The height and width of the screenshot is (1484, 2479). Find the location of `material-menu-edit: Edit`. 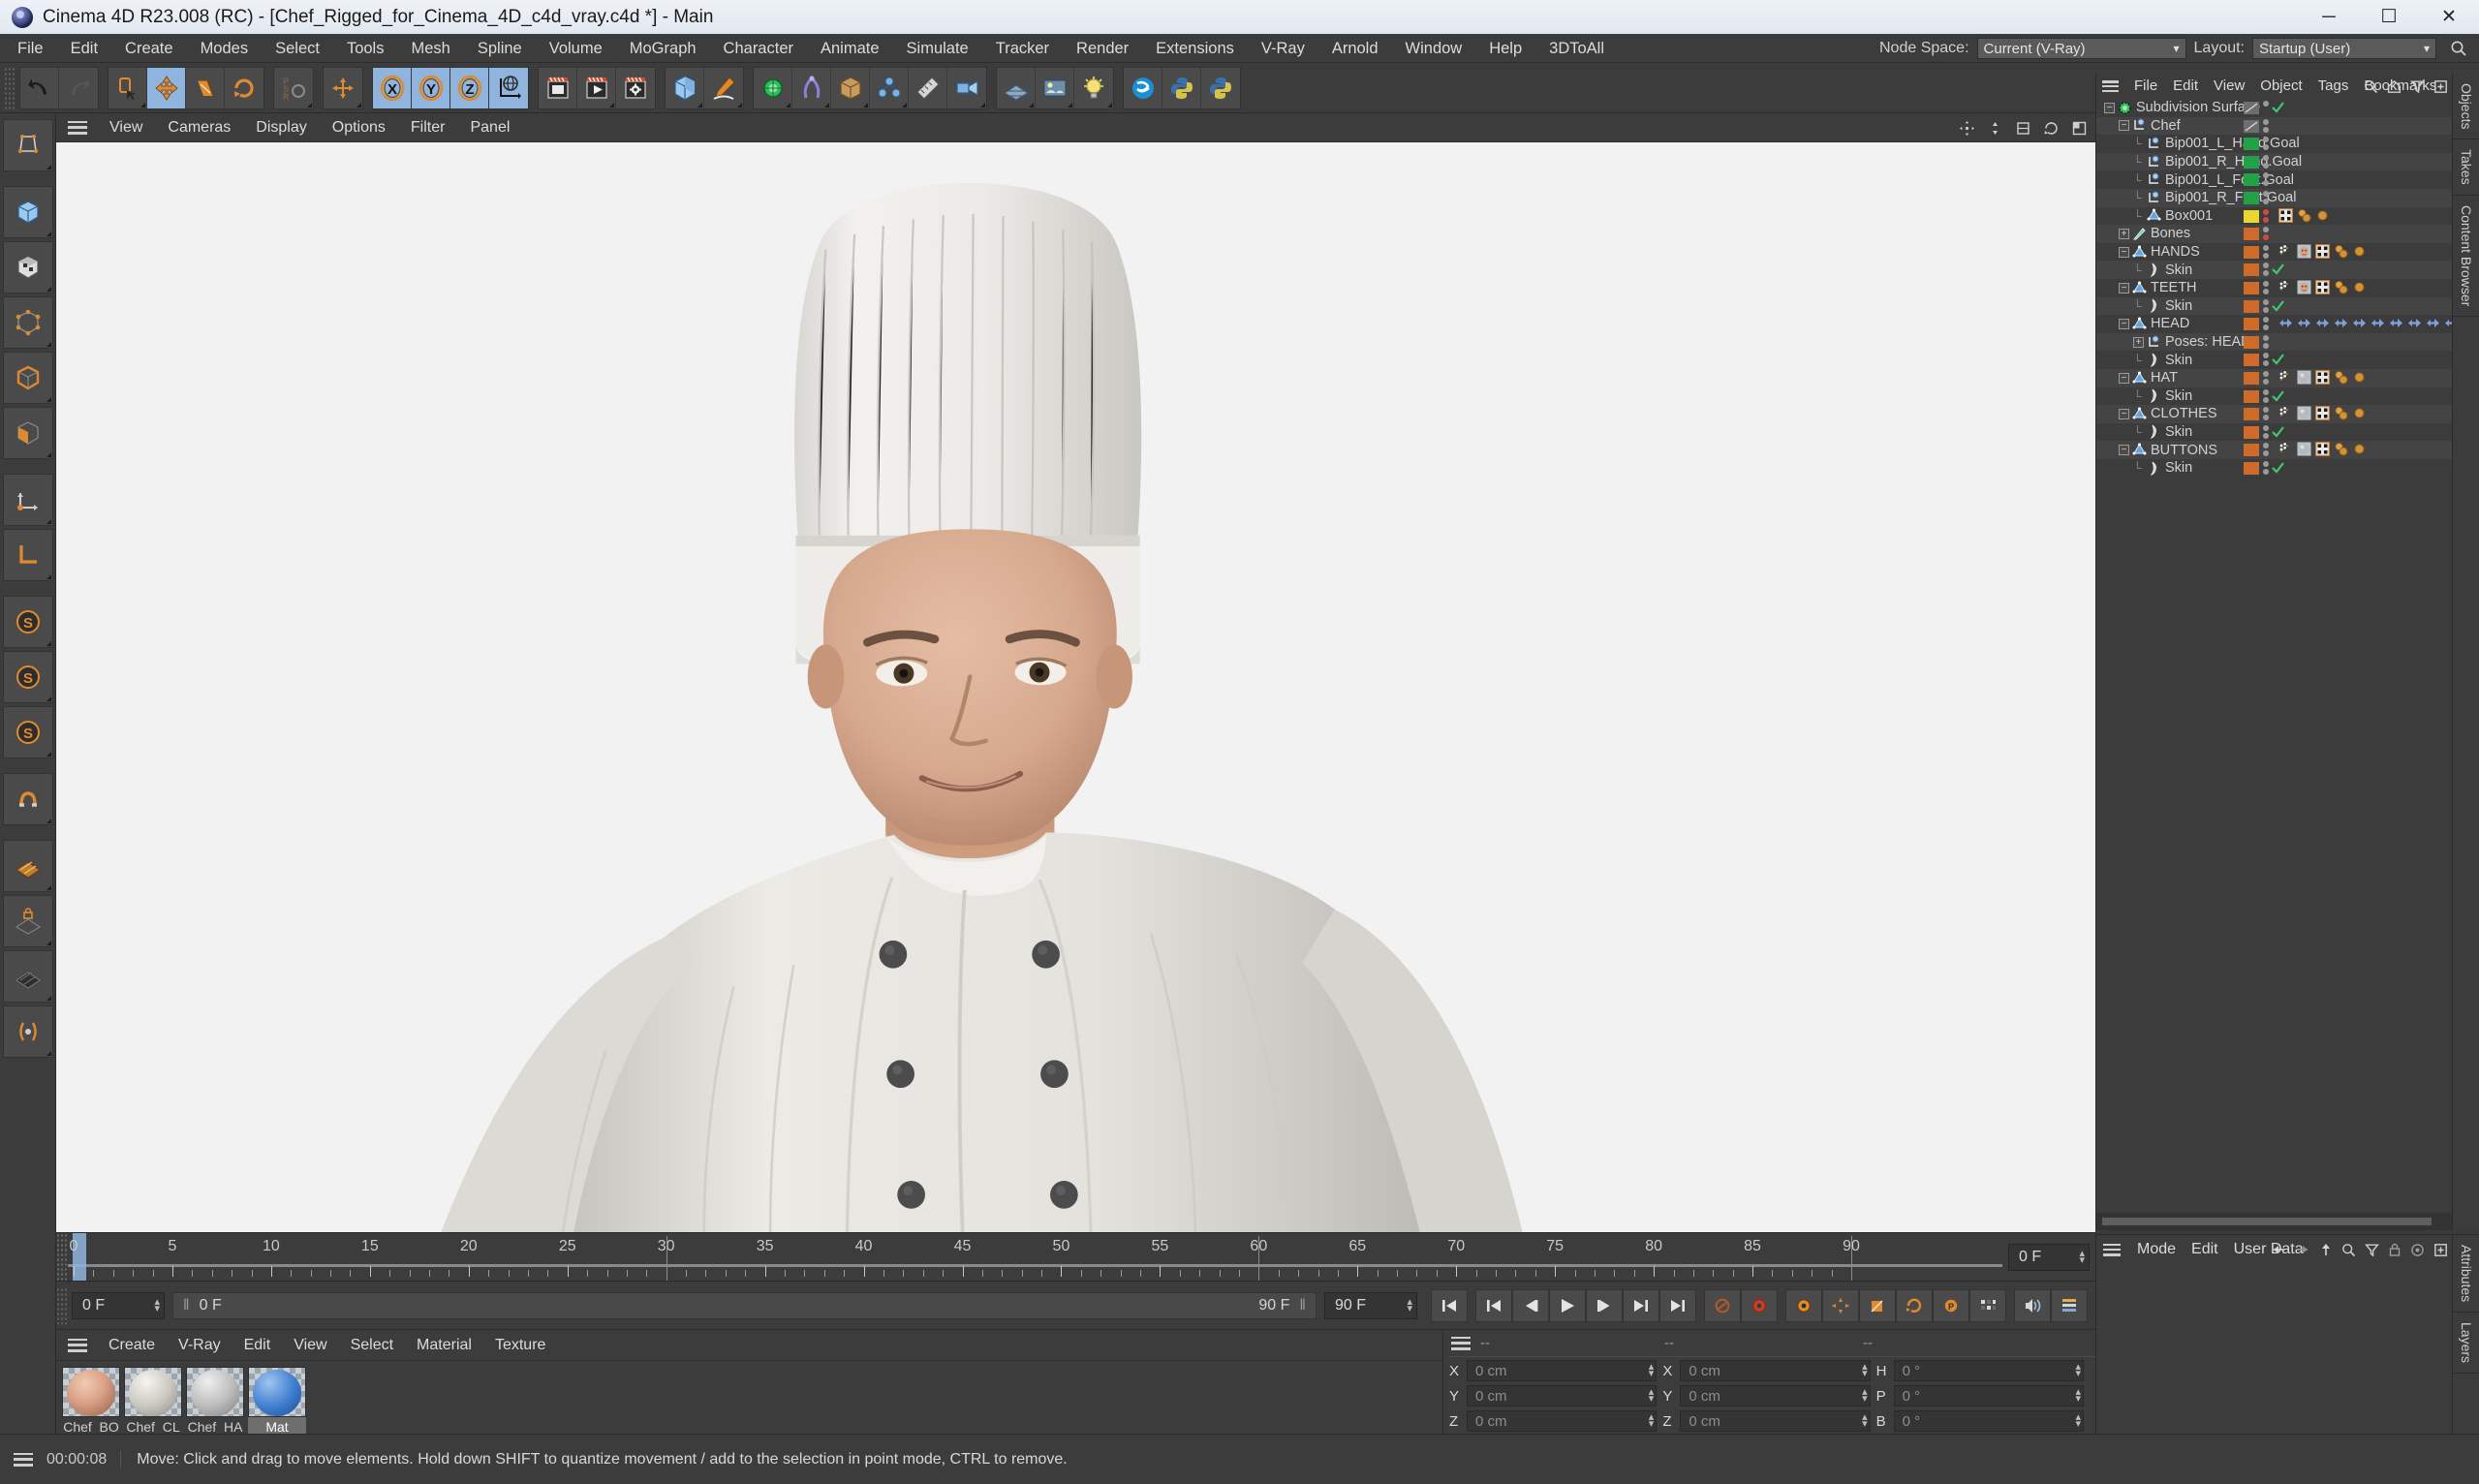

material-menu-edit: Edit is located at coordinates (257, 1345).